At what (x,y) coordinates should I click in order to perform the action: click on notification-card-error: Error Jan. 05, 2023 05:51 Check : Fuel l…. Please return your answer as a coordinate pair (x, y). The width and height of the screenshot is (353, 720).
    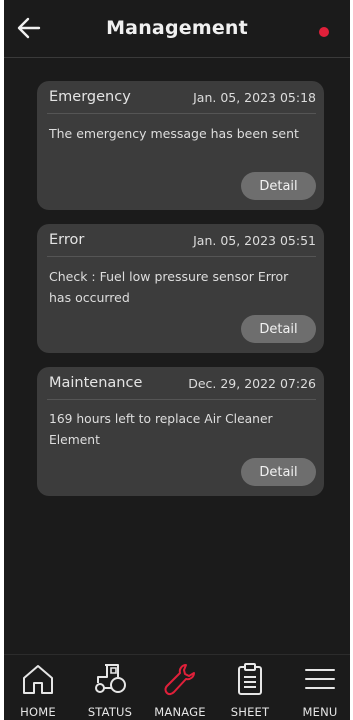
    Looking at the image, I should click on (180, 288).